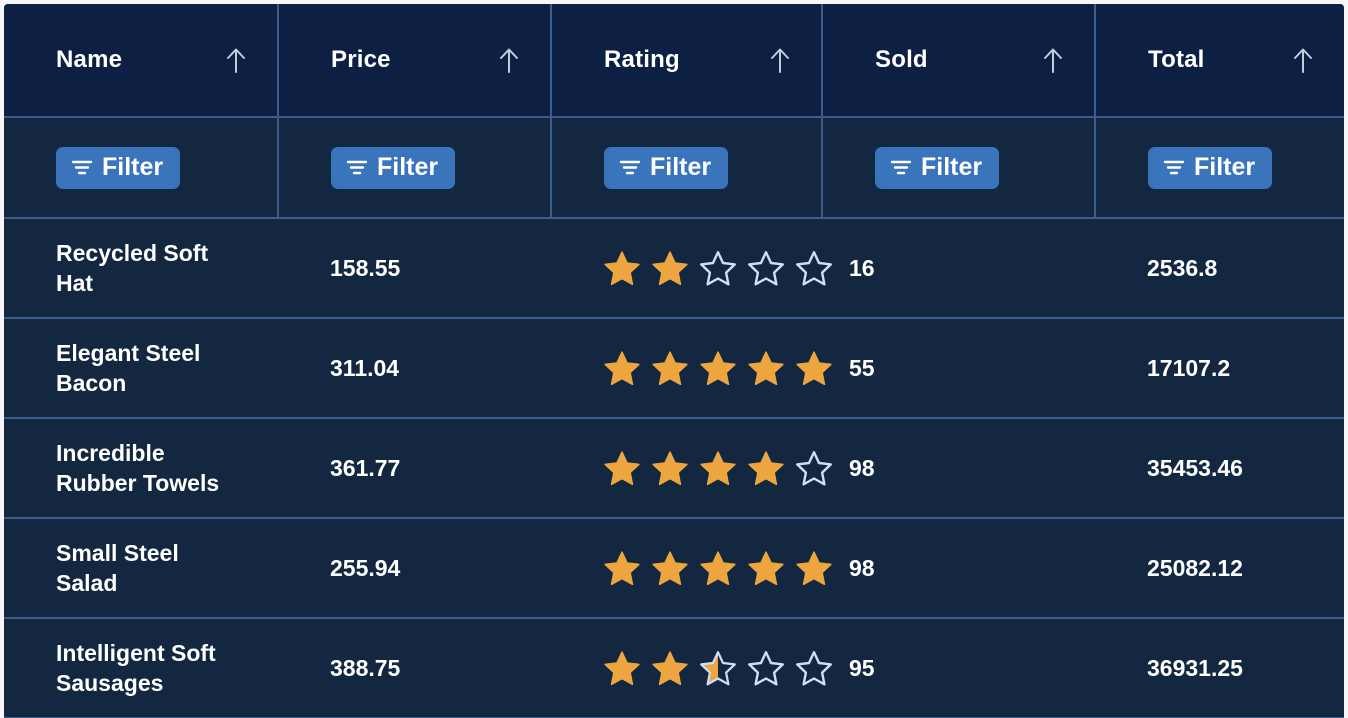 Image resolution: width=1348 pixels, height=718 pixels. I want to click on cell-price: 255.94, so click(414, 568).